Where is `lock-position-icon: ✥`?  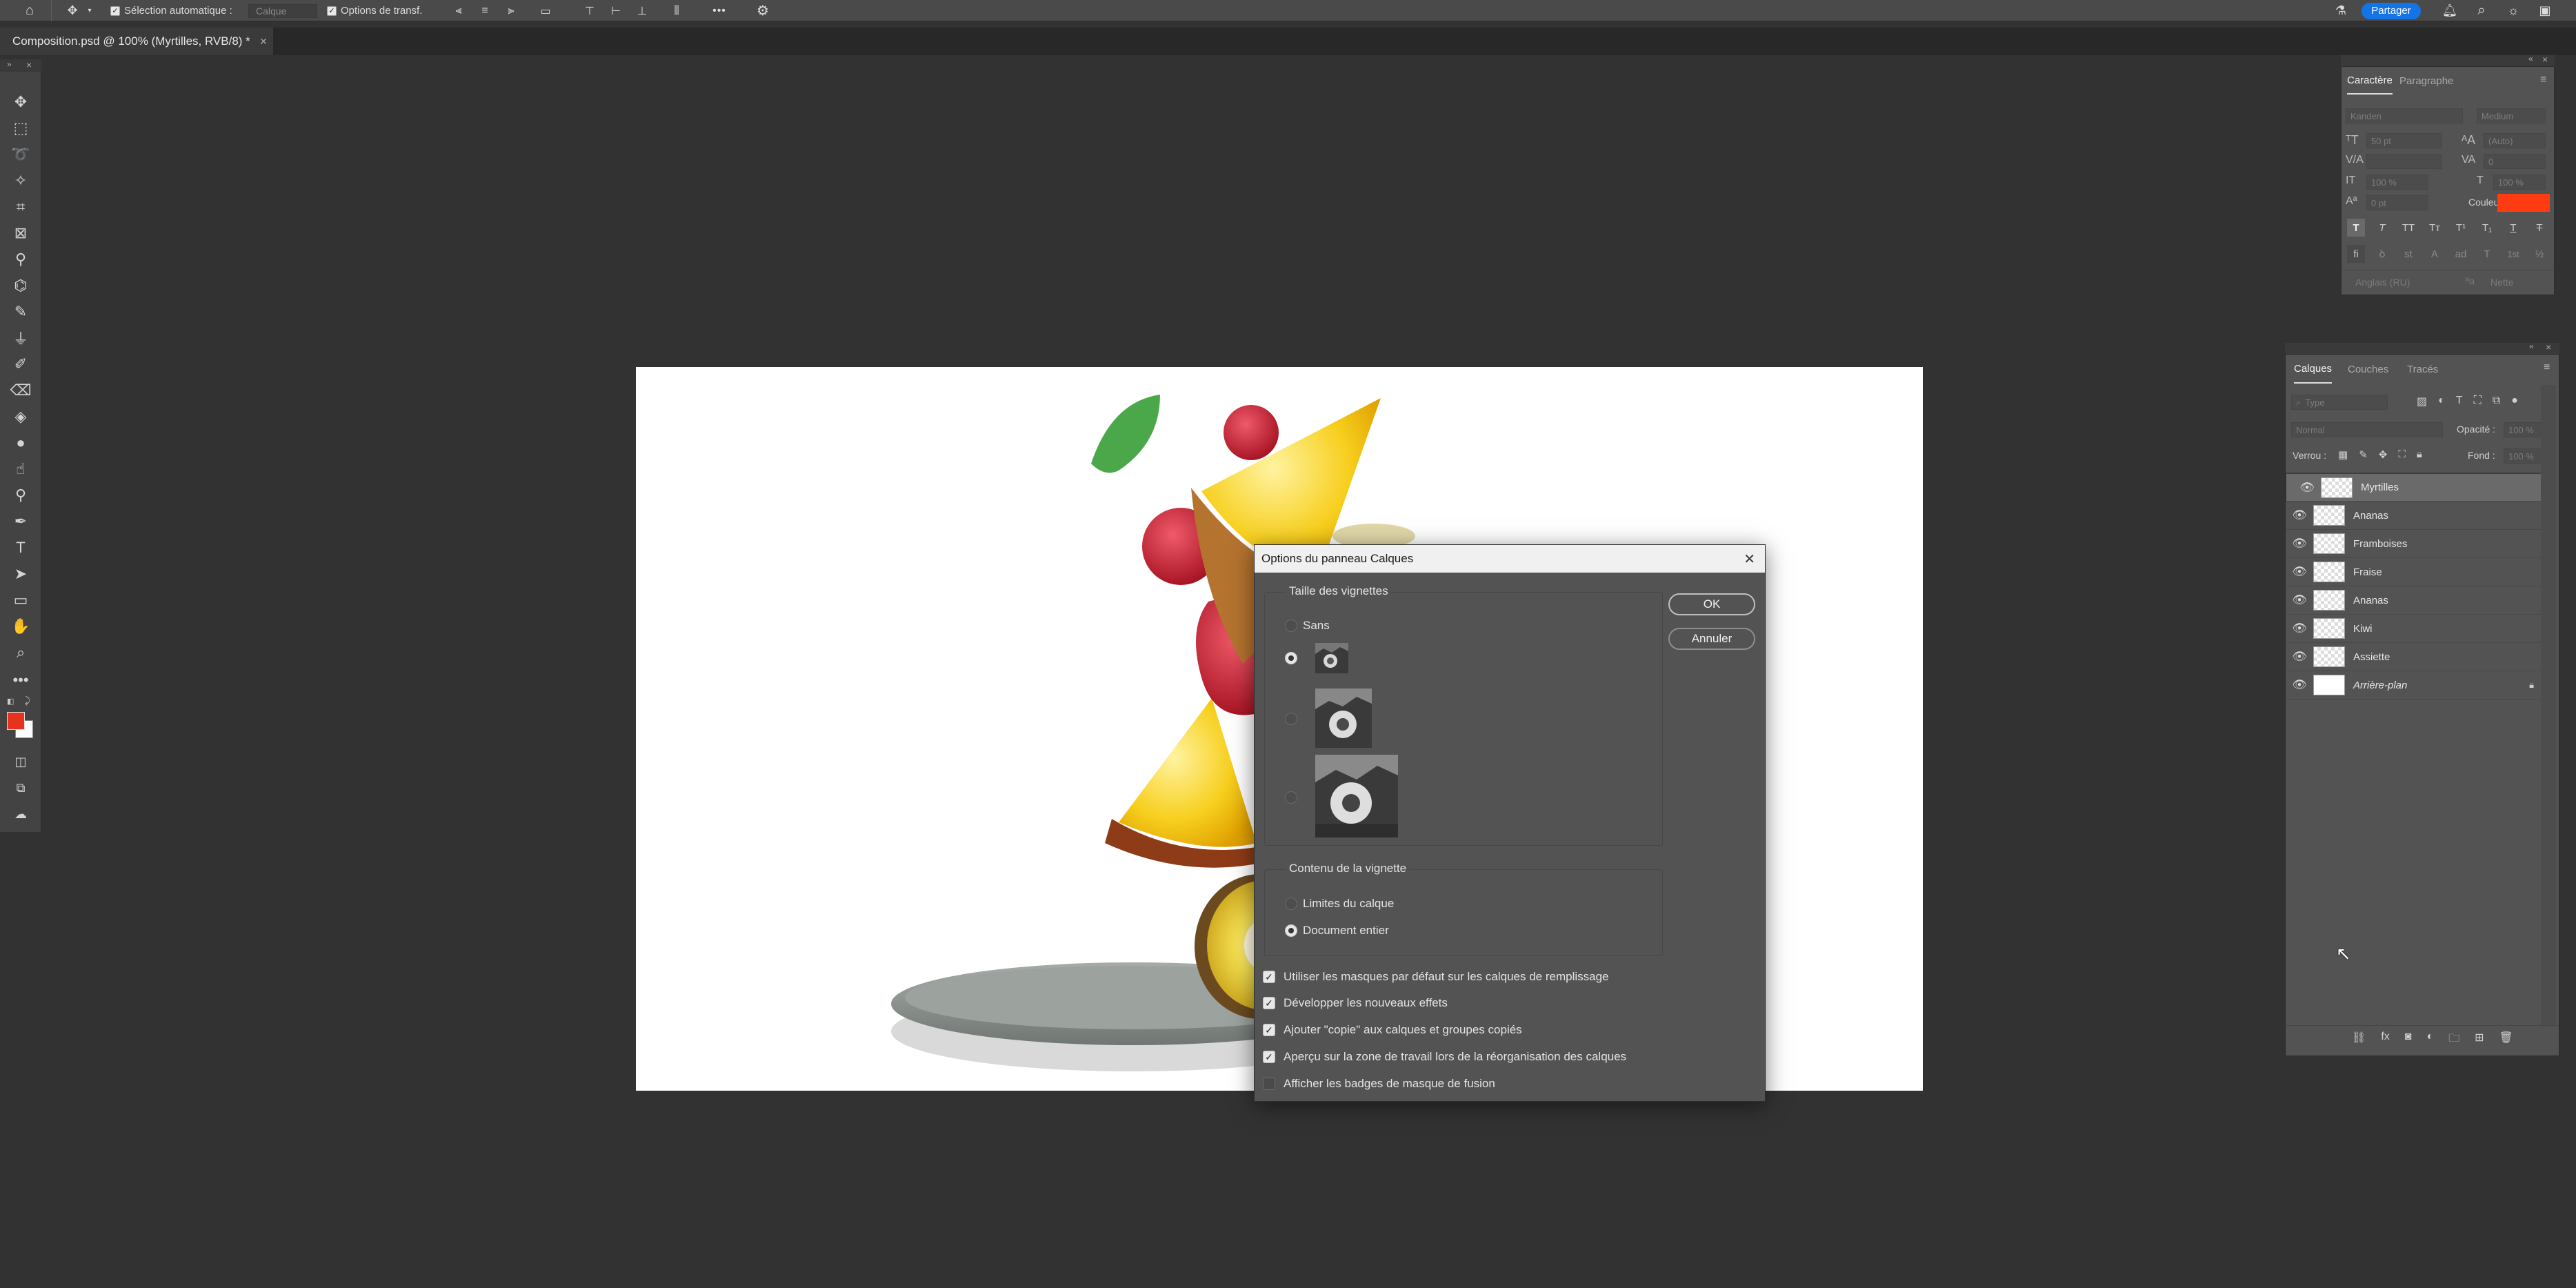 lock-position-icon: ✥ is located at coordinates (2383, 454).